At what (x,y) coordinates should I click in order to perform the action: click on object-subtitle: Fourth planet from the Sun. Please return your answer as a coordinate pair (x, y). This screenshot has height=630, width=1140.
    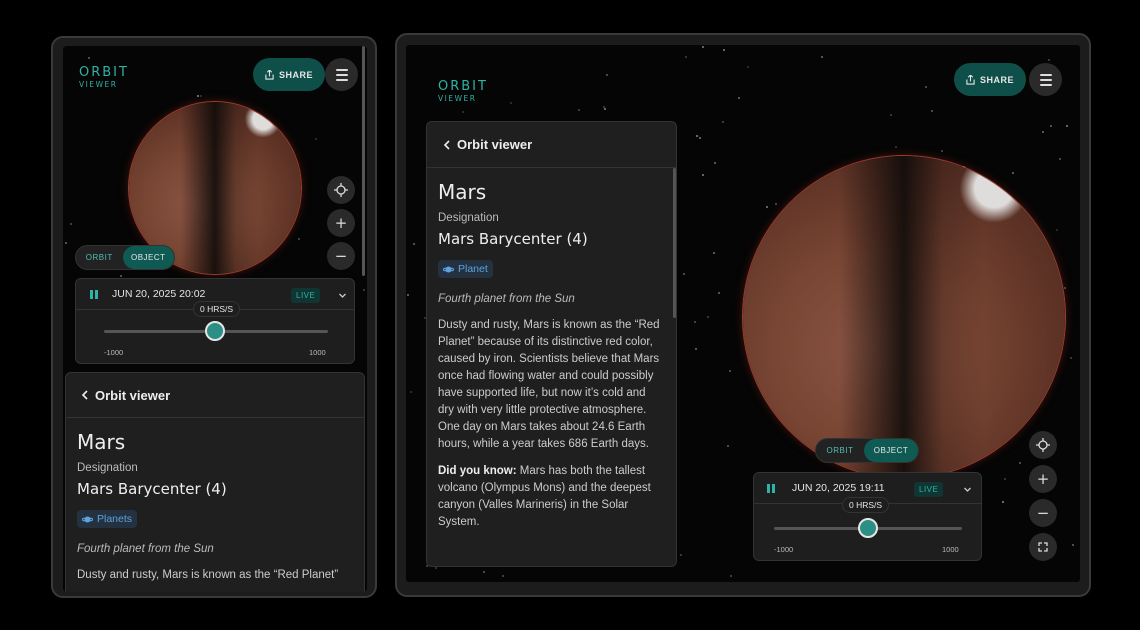
    Looking at the image, I should click on (145, 548).